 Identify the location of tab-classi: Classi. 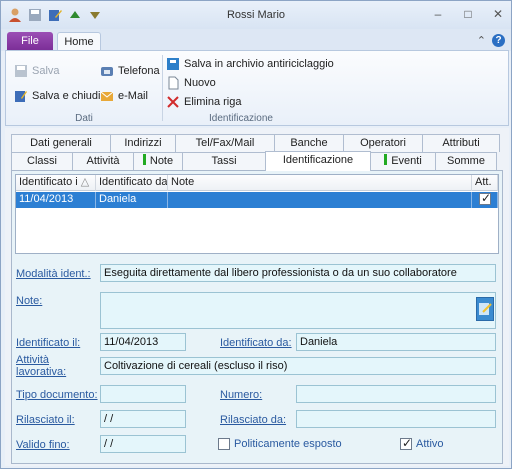
(42, 161).